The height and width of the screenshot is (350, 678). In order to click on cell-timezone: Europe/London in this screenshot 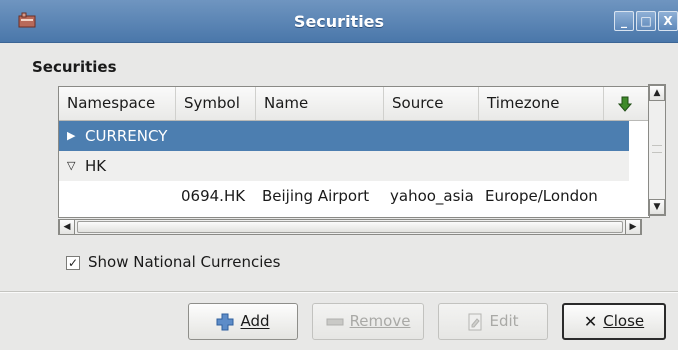, I will do `click(541, 196)`.